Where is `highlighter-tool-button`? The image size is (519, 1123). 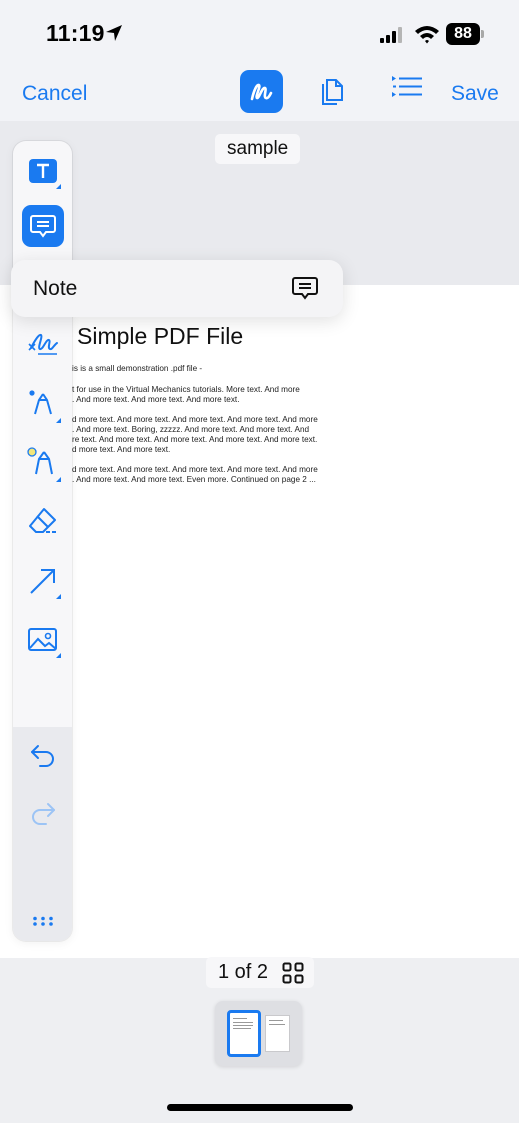
highlighter-tool-button is located at coordinates (43, 464).